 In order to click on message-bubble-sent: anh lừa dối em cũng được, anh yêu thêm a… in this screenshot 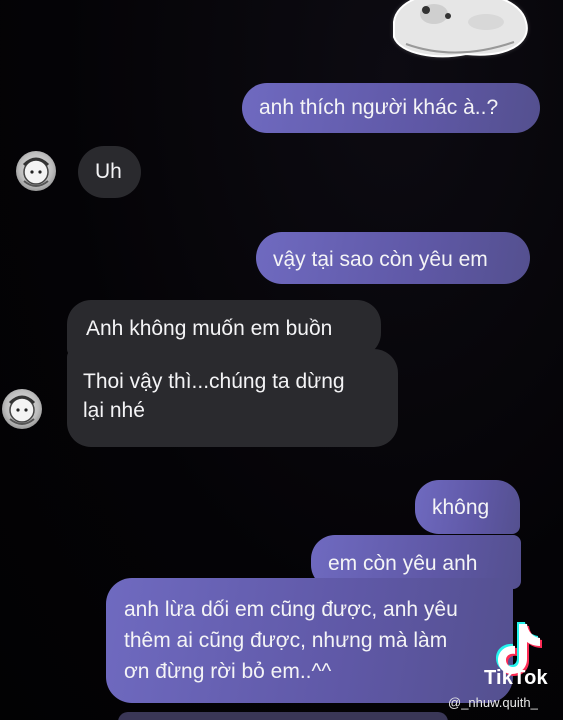, I will do `click(309, 640)`.